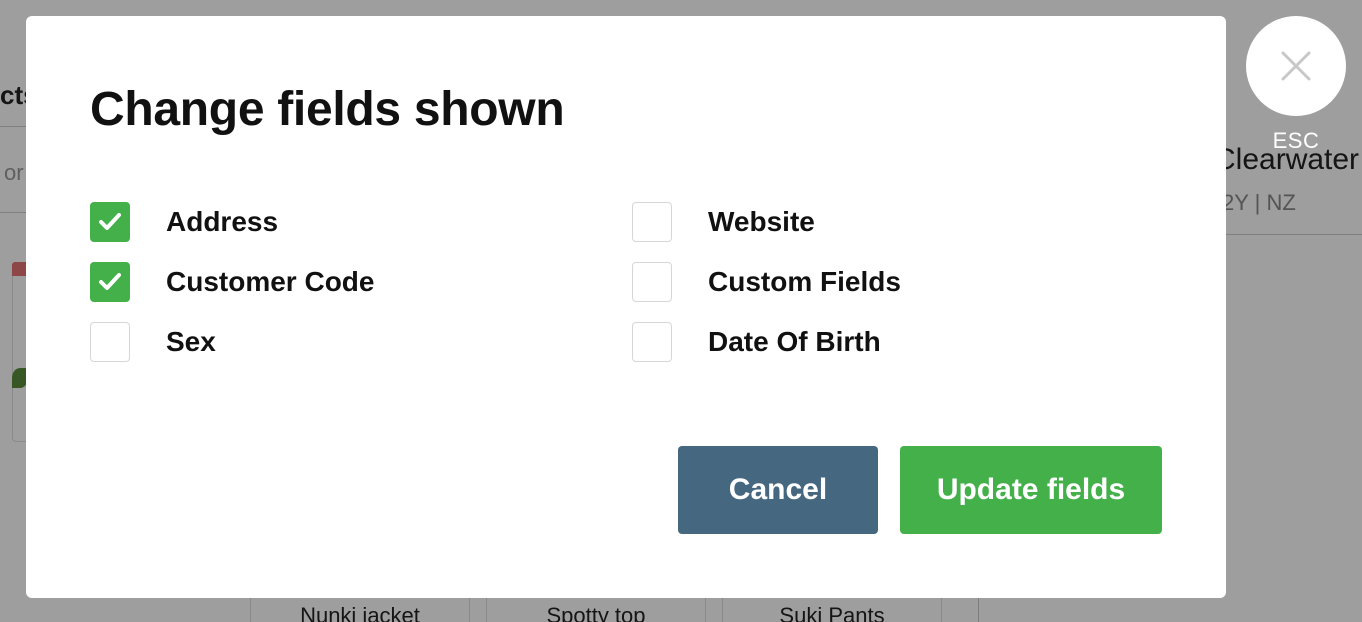  What do you see at coordinates (270, 281) in the screenshot?
I see `field-label: Customer Code` at bounding box center [270, 281].